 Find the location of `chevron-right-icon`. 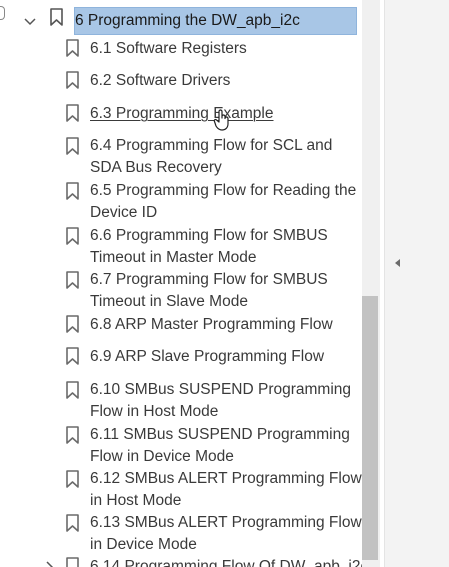

chevron-right-icon is located at coordinates (52, 563).